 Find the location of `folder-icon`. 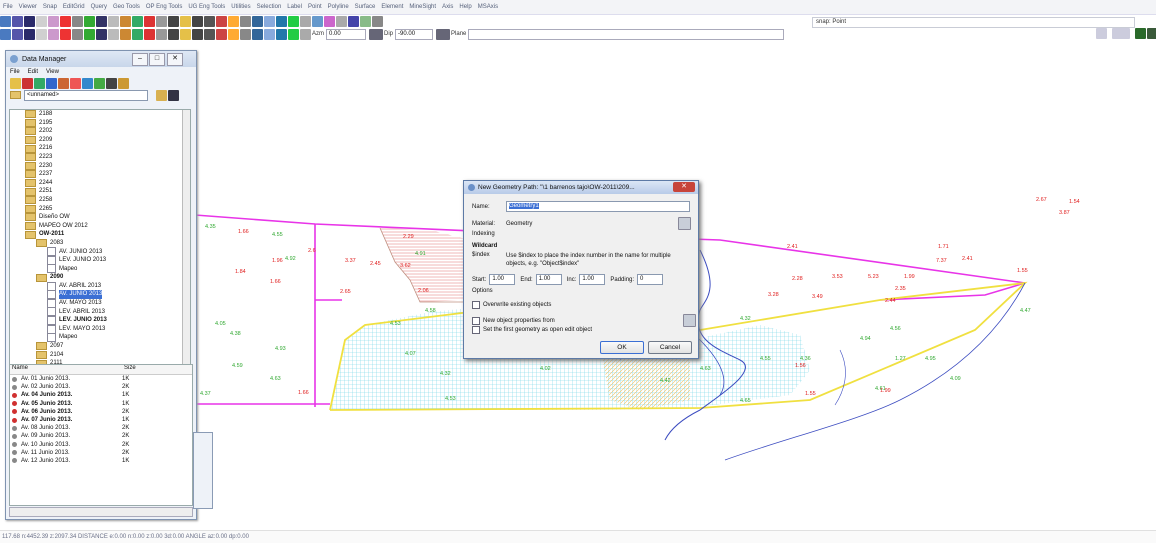

folder-icon is located at coordinates (41, 346).